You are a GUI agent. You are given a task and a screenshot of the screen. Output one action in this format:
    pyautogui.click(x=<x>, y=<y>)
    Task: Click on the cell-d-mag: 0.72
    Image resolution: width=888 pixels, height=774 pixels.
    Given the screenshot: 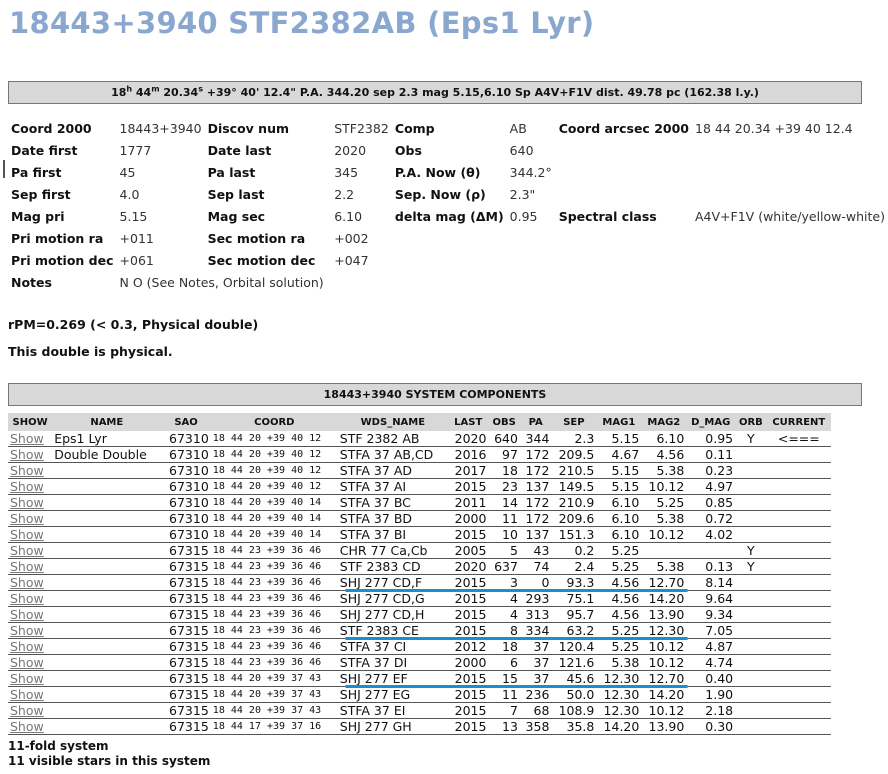 What is the action you would take?
    pyautogui.click(x=711, y=518)
    